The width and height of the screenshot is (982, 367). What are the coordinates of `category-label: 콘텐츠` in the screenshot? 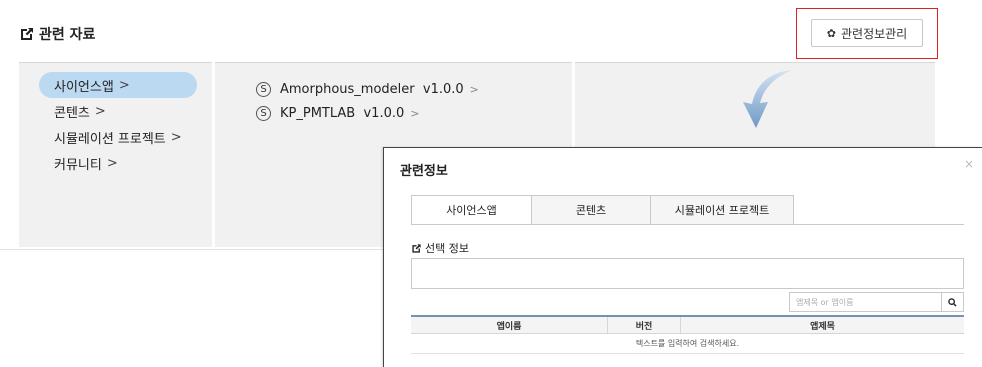 It's located at (72, 113).